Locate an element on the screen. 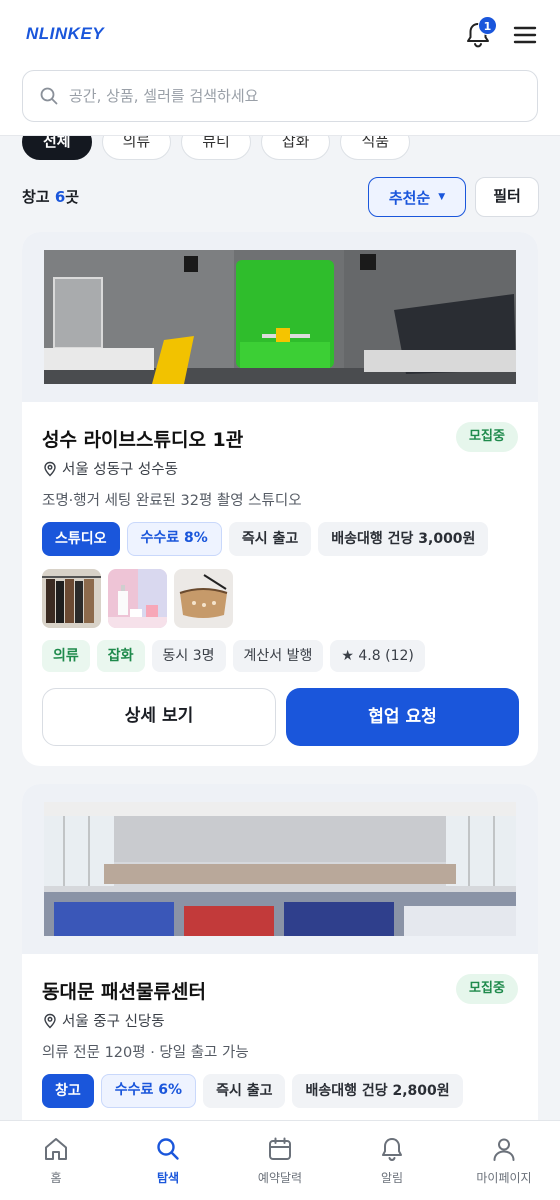  meta-category-goods: 잡화 is located at coordinates (120, 656).